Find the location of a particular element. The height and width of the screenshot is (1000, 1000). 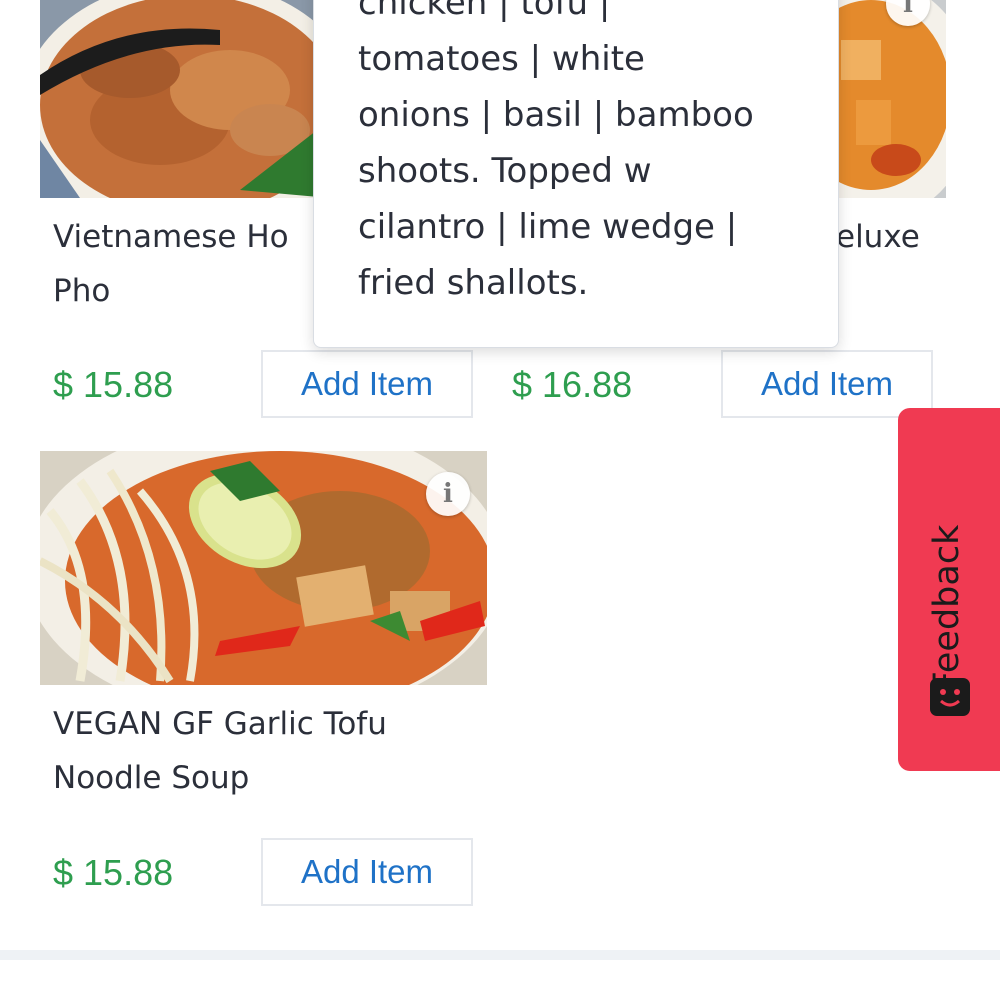

tooltip-line: chicken | tofu | is located at coordinates (484, 11).